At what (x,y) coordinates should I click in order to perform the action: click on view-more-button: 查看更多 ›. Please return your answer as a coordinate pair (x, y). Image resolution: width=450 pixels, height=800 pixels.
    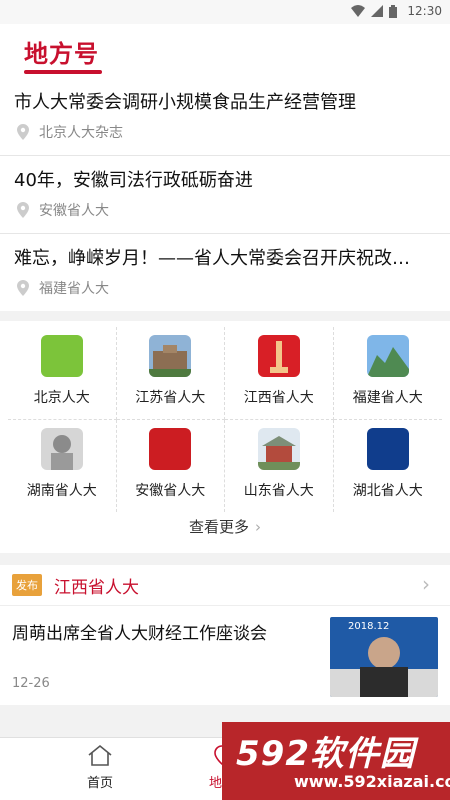
    Looking at the image, I should click on (225, 526).